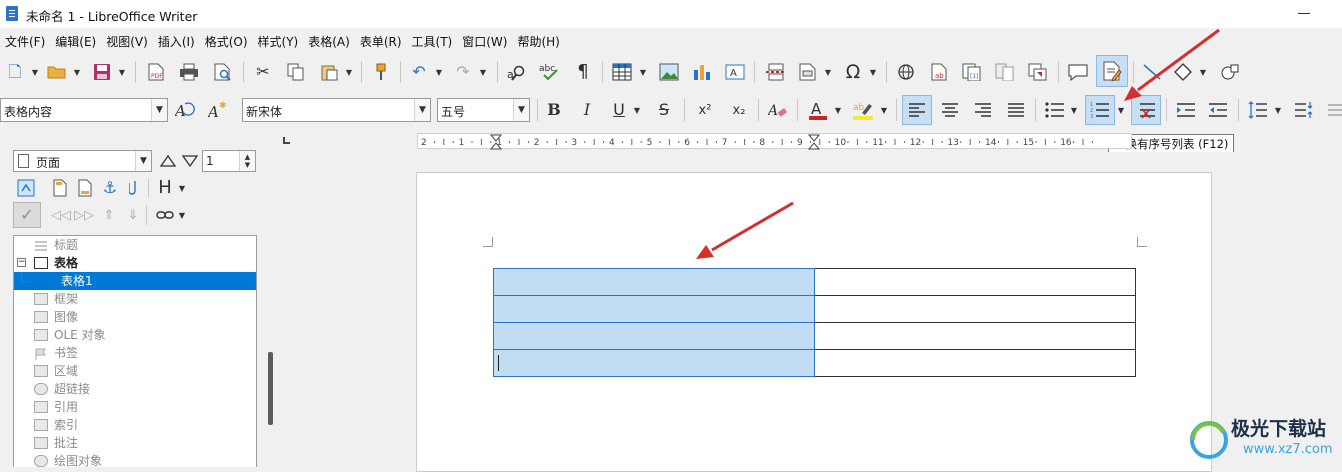 The height and width of the screenshot is (472, 1342). What do you see at coordinates (1209, 440) in the screenshot?
I see `watermark-logo-icon` at bounding box center [1209, 440].